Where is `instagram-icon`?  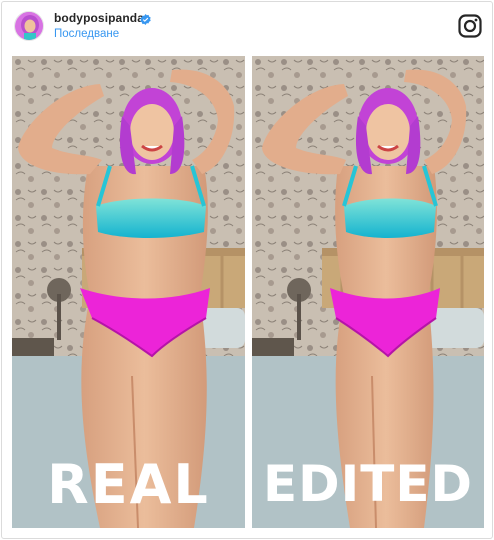
instagram-icon is located at coordinates (470, 26).